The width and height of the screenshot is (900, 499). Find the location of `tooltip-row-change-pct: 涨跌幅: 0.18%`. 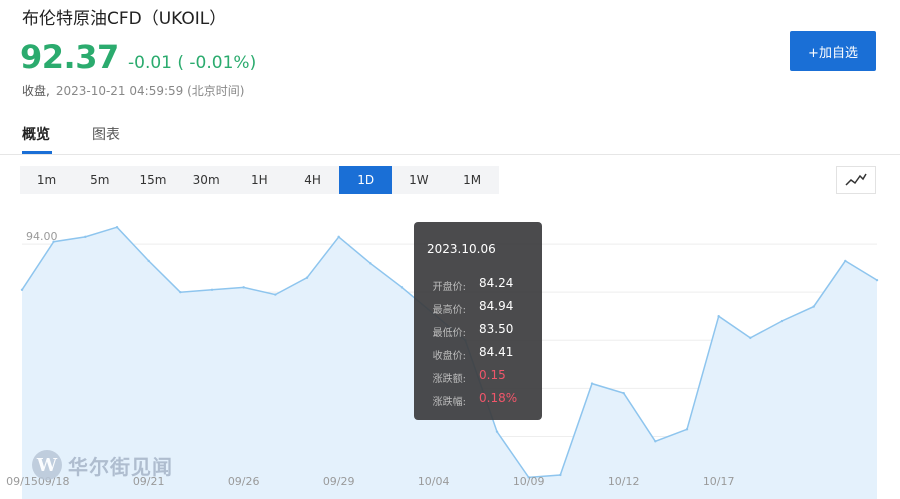

tooltip-row-change-pct: 涨跌幅: 0.18% is located at coordinates (478, 400).